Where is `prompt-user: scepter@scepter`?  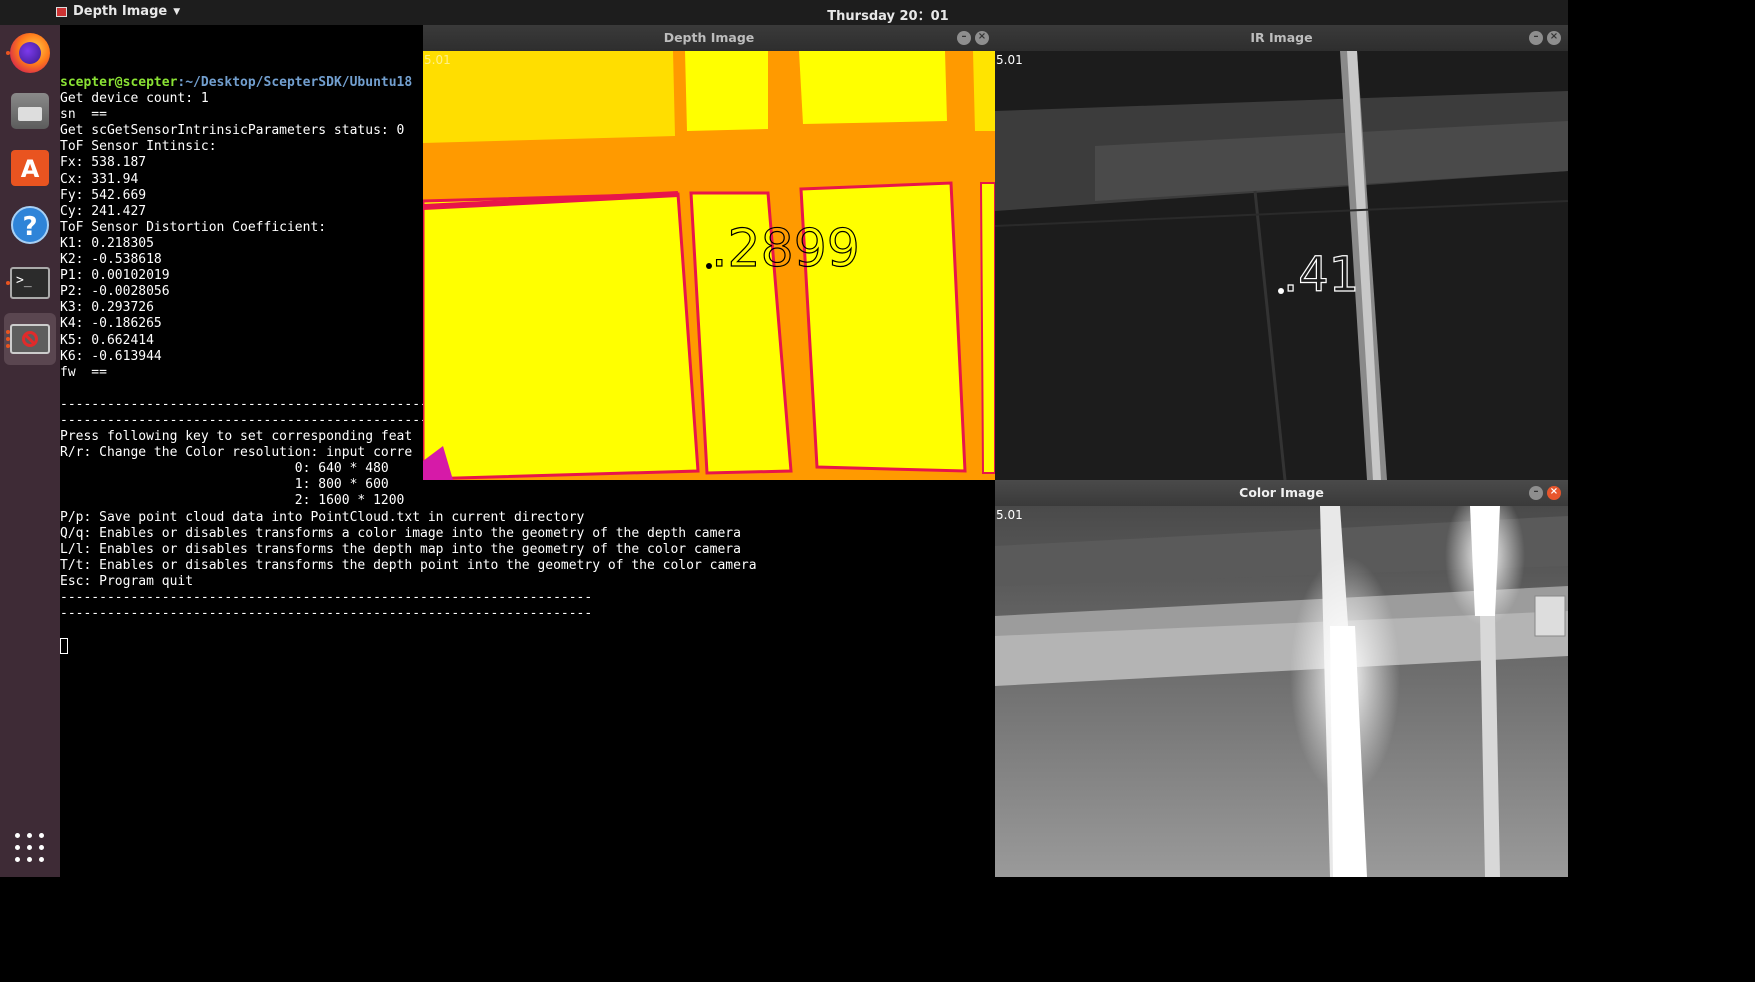
prompt-user: scepter@scepter is located at coordinates (119, 82).